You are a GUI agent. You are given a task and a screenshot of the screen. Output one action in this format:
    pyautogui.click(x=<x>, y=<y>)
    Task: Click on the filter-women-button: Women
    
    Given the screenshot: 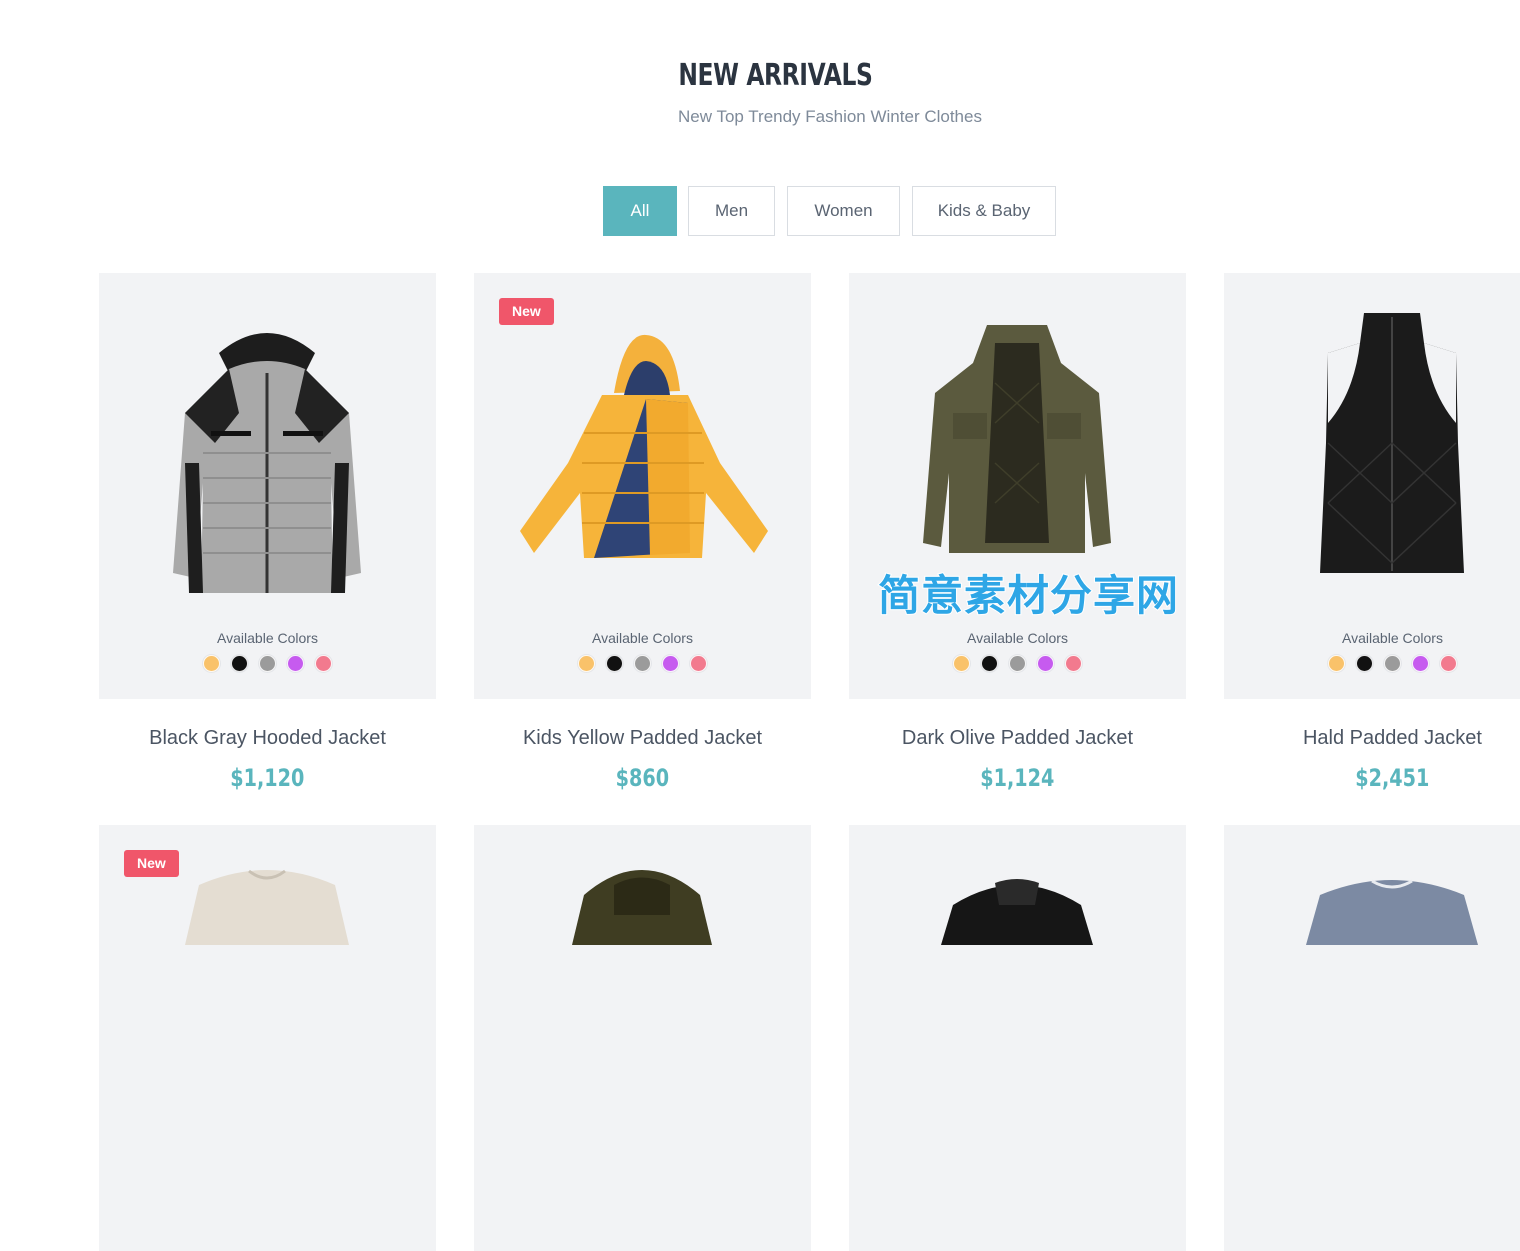 What is the action you would take?
    pyautogui.click(x=843, y=211)
    